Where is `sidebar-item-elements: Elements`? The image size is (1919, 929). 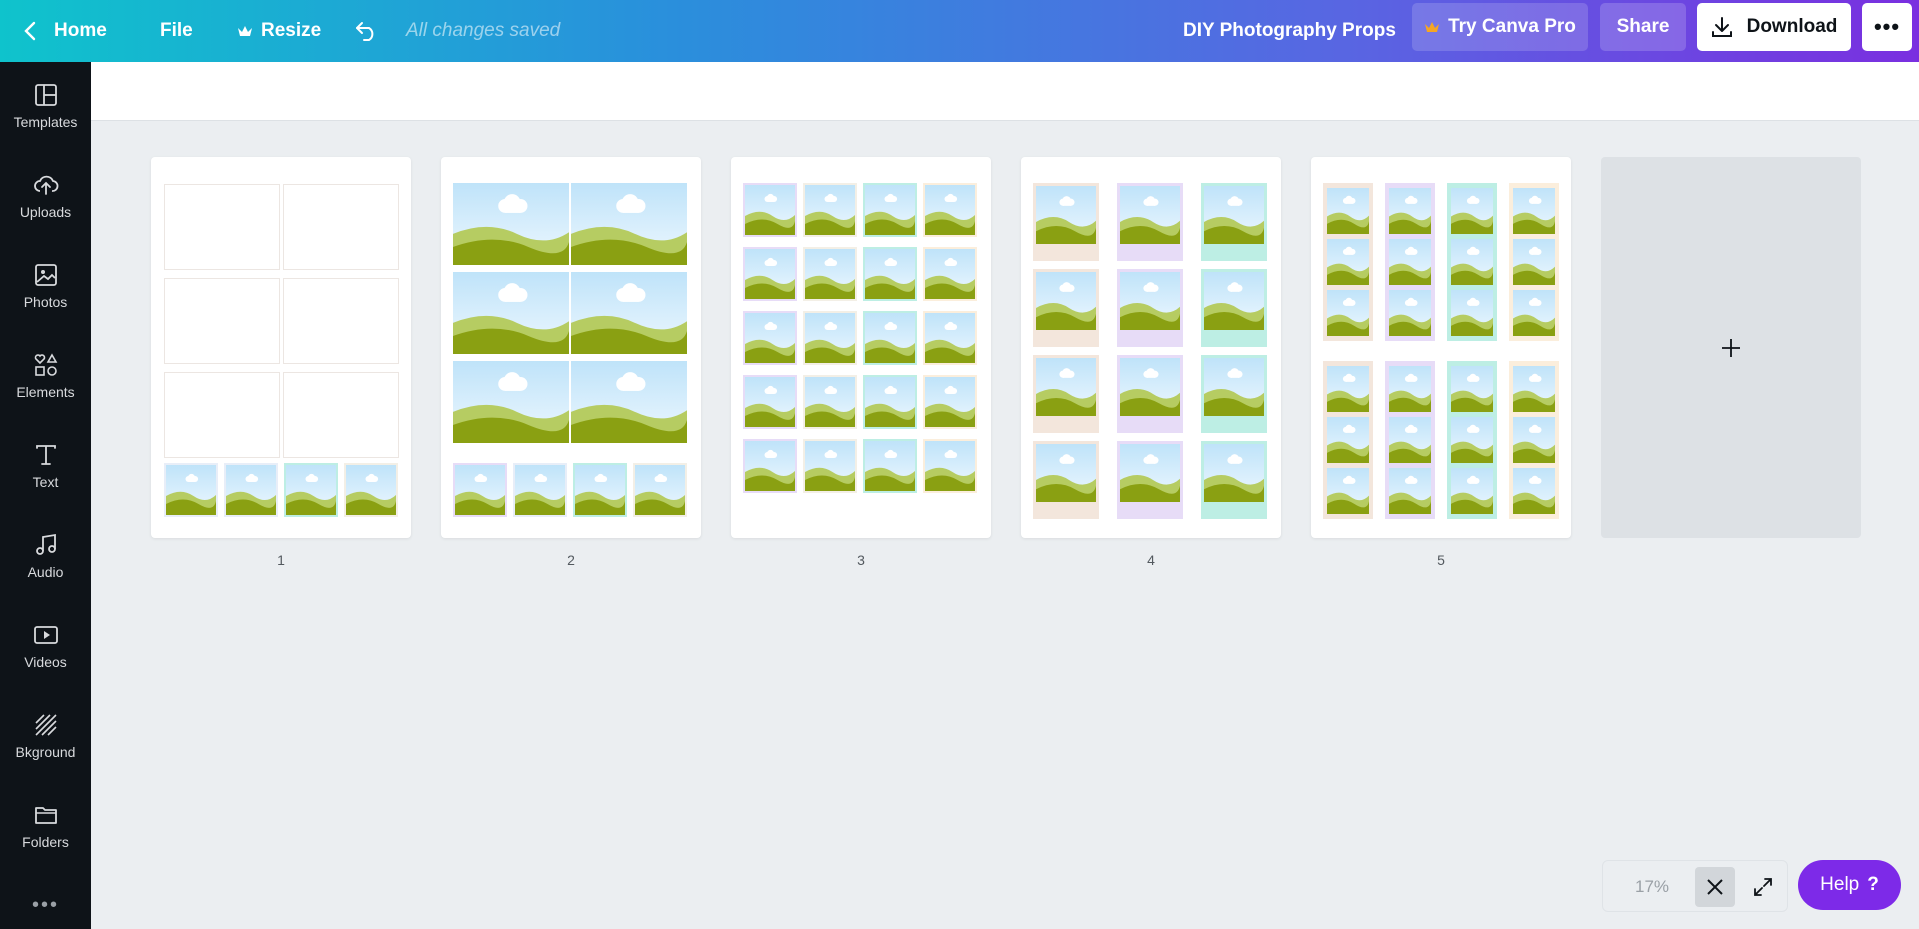 sidebar-item-elements: Elements is located at coordinates (45, 376).